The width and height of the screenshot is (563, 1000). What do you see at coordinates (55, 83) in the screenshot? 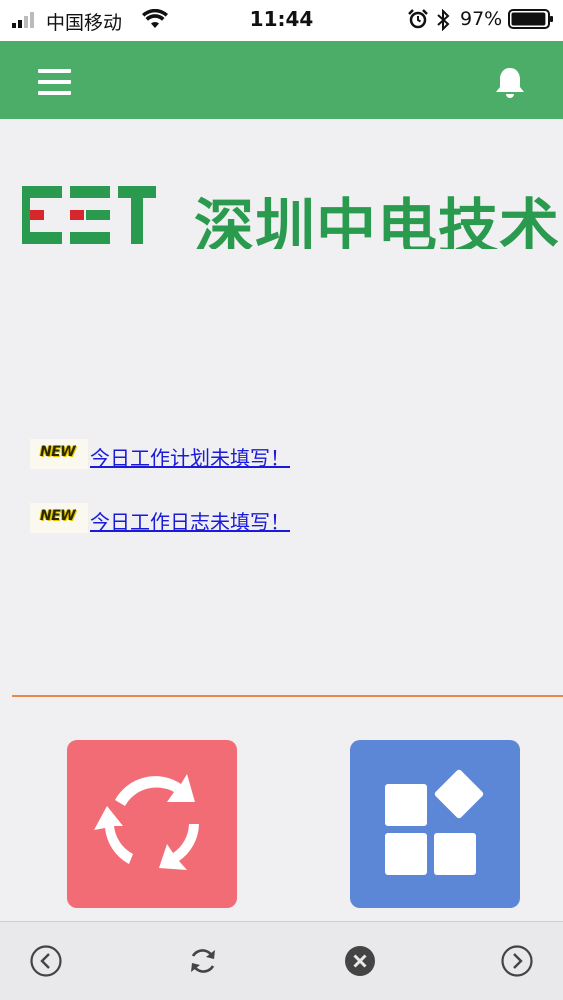
I see `hamburger-menu-icon` at bounding box center [55, 83].